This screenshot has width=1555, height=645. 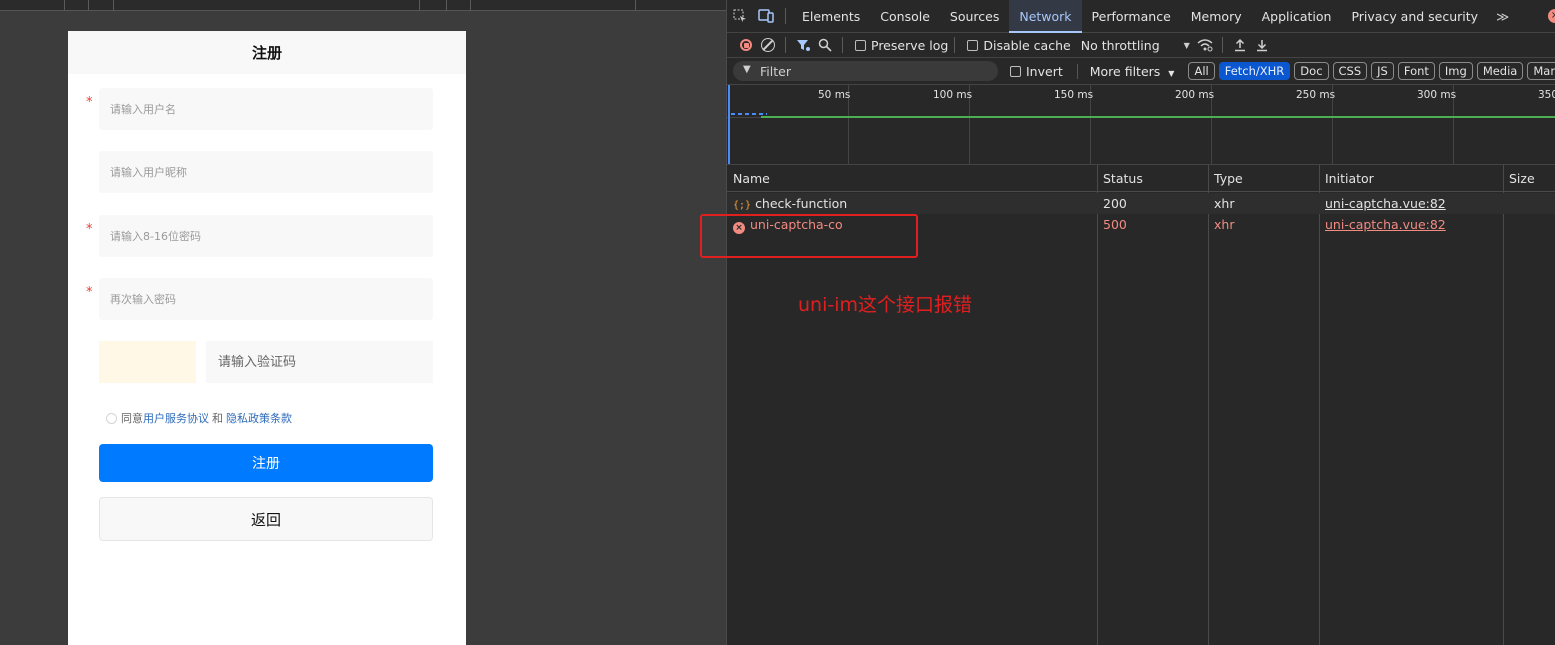 I want to click on chip-doc: Doc, so click(x=1311, y=71).